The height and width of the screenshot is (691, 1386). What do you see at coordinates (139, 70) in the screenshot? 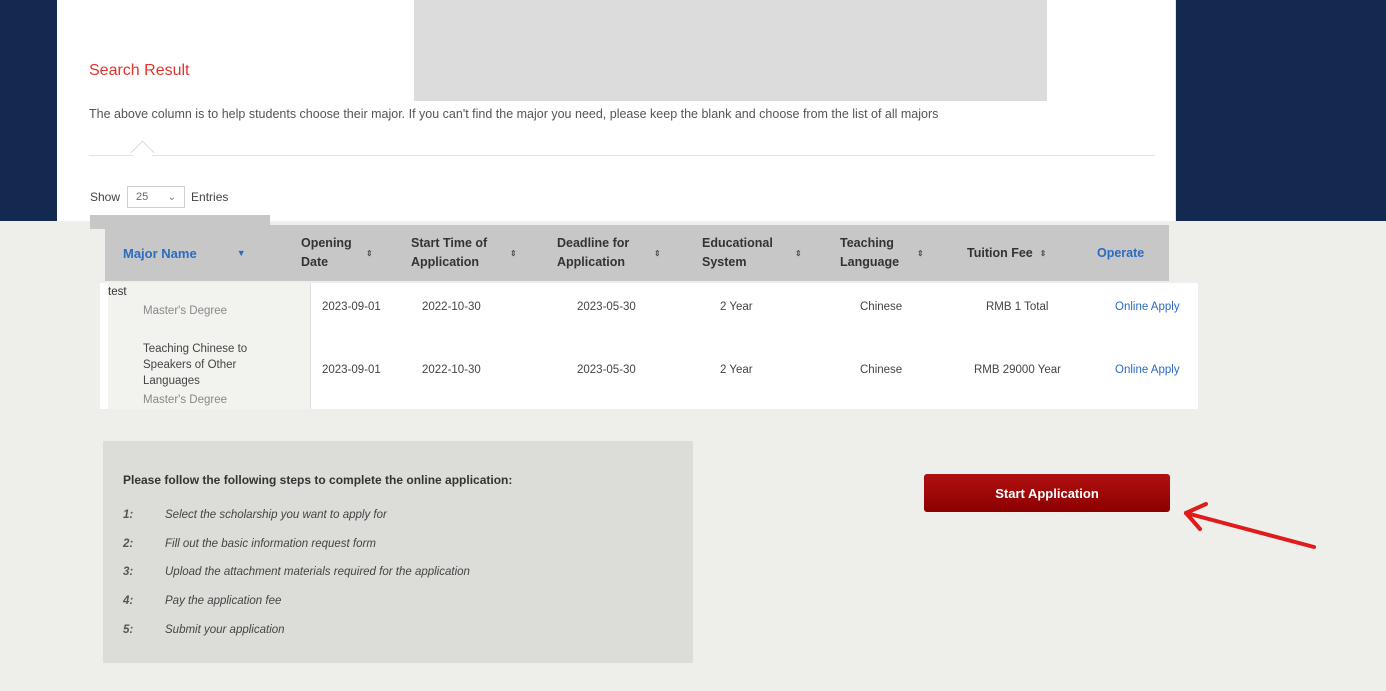
I see `search-result-title: Search Result` at bounding box center [139, 70].